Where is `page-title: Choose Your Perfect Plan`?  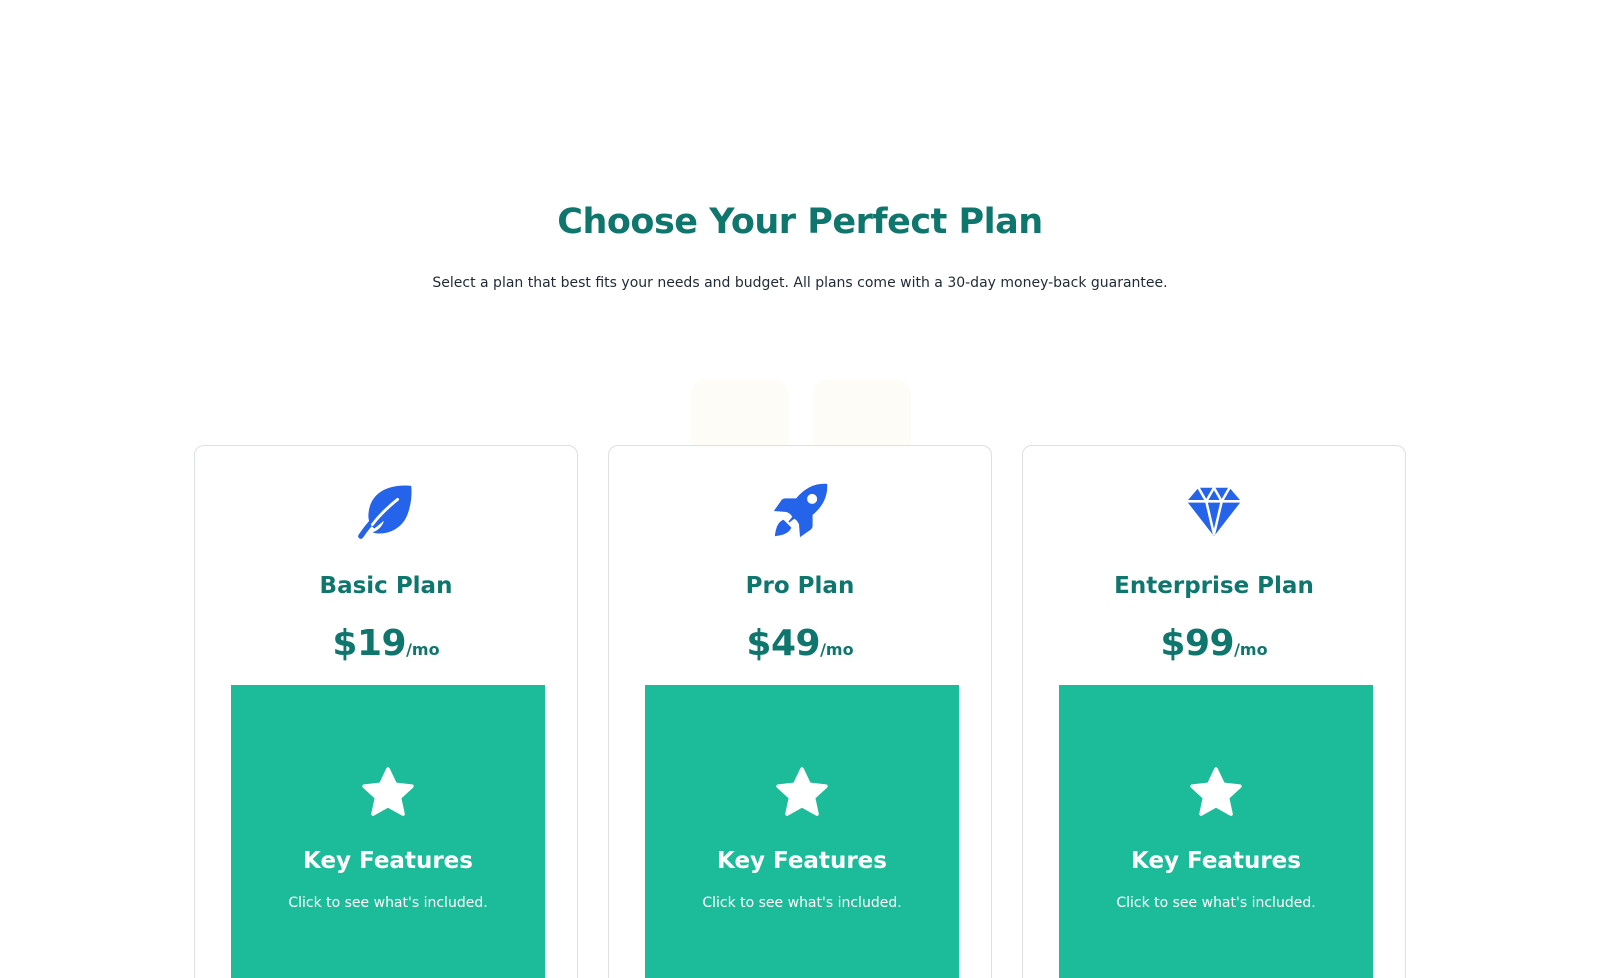
page-title: Choose Your Perfect Plan is located at coordinates (800, 222).